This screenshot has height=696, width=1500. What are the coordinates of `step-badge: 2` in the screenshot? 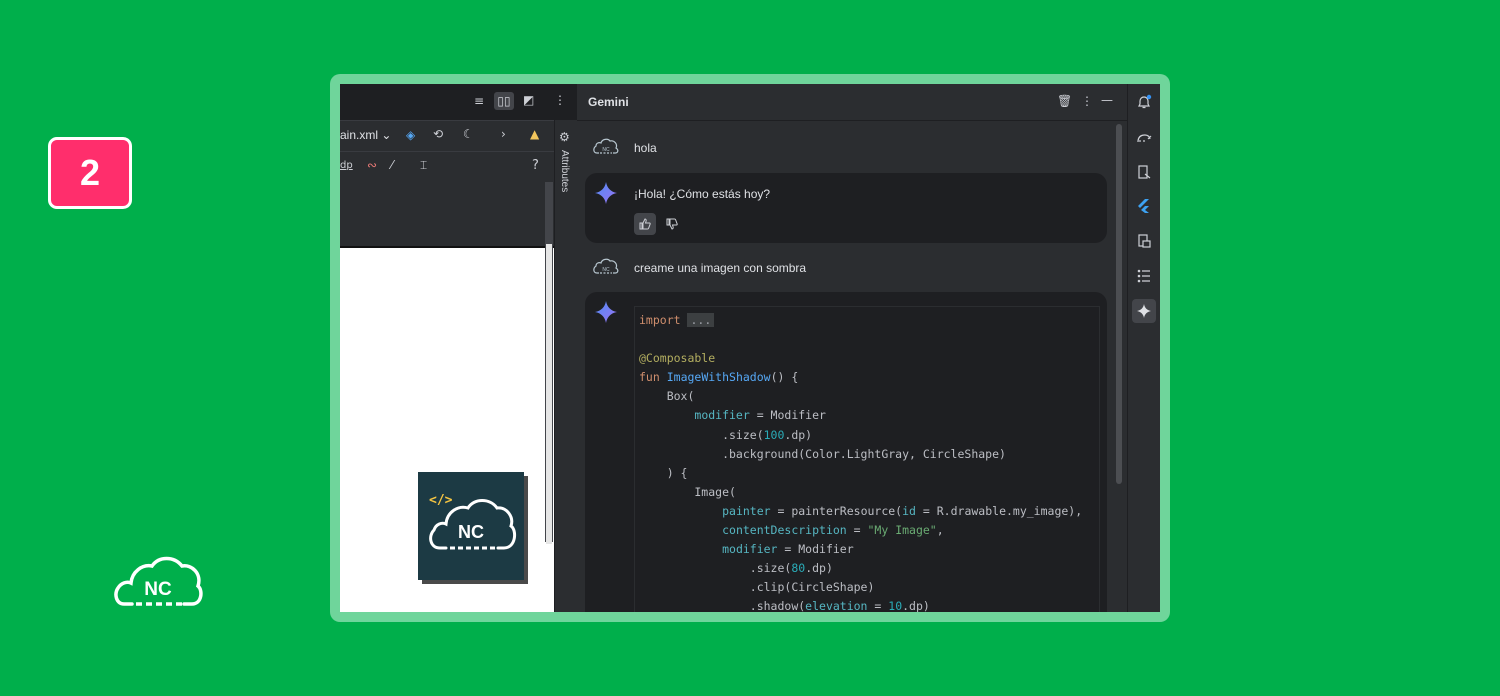 It's located at (90, 173).